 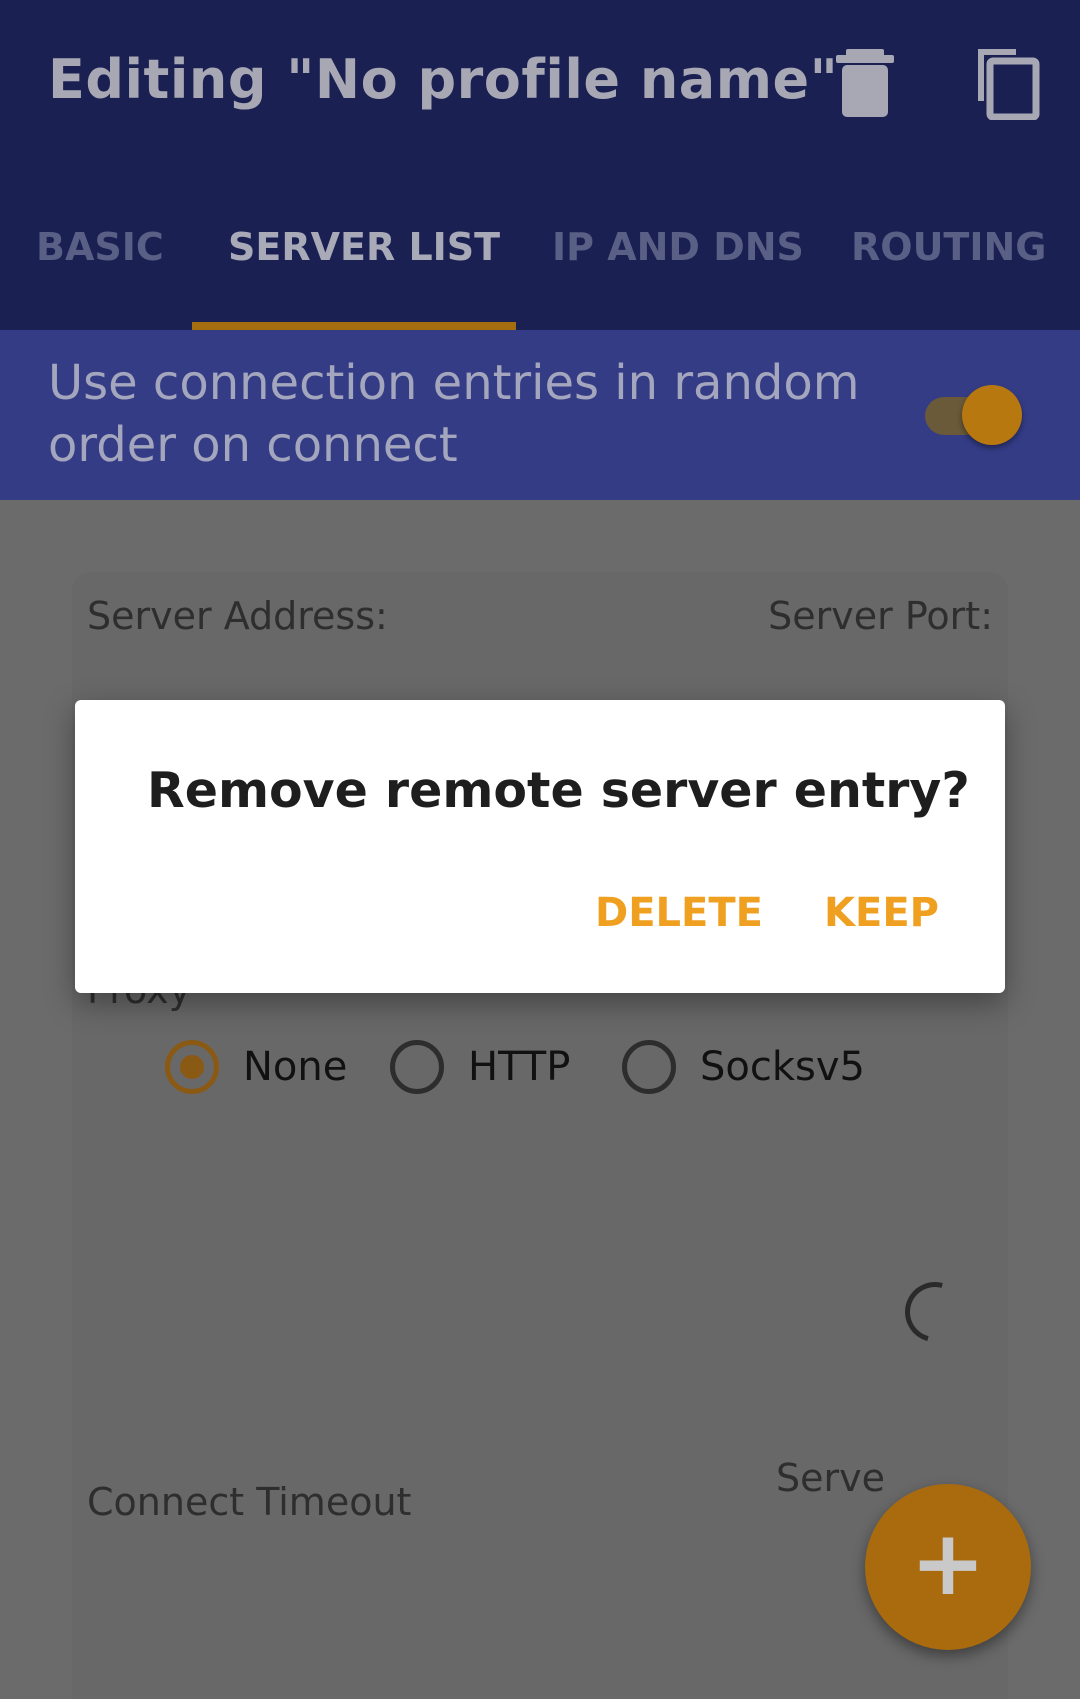 I want to click on copy-profile-button, so click(x=1007, y=83).